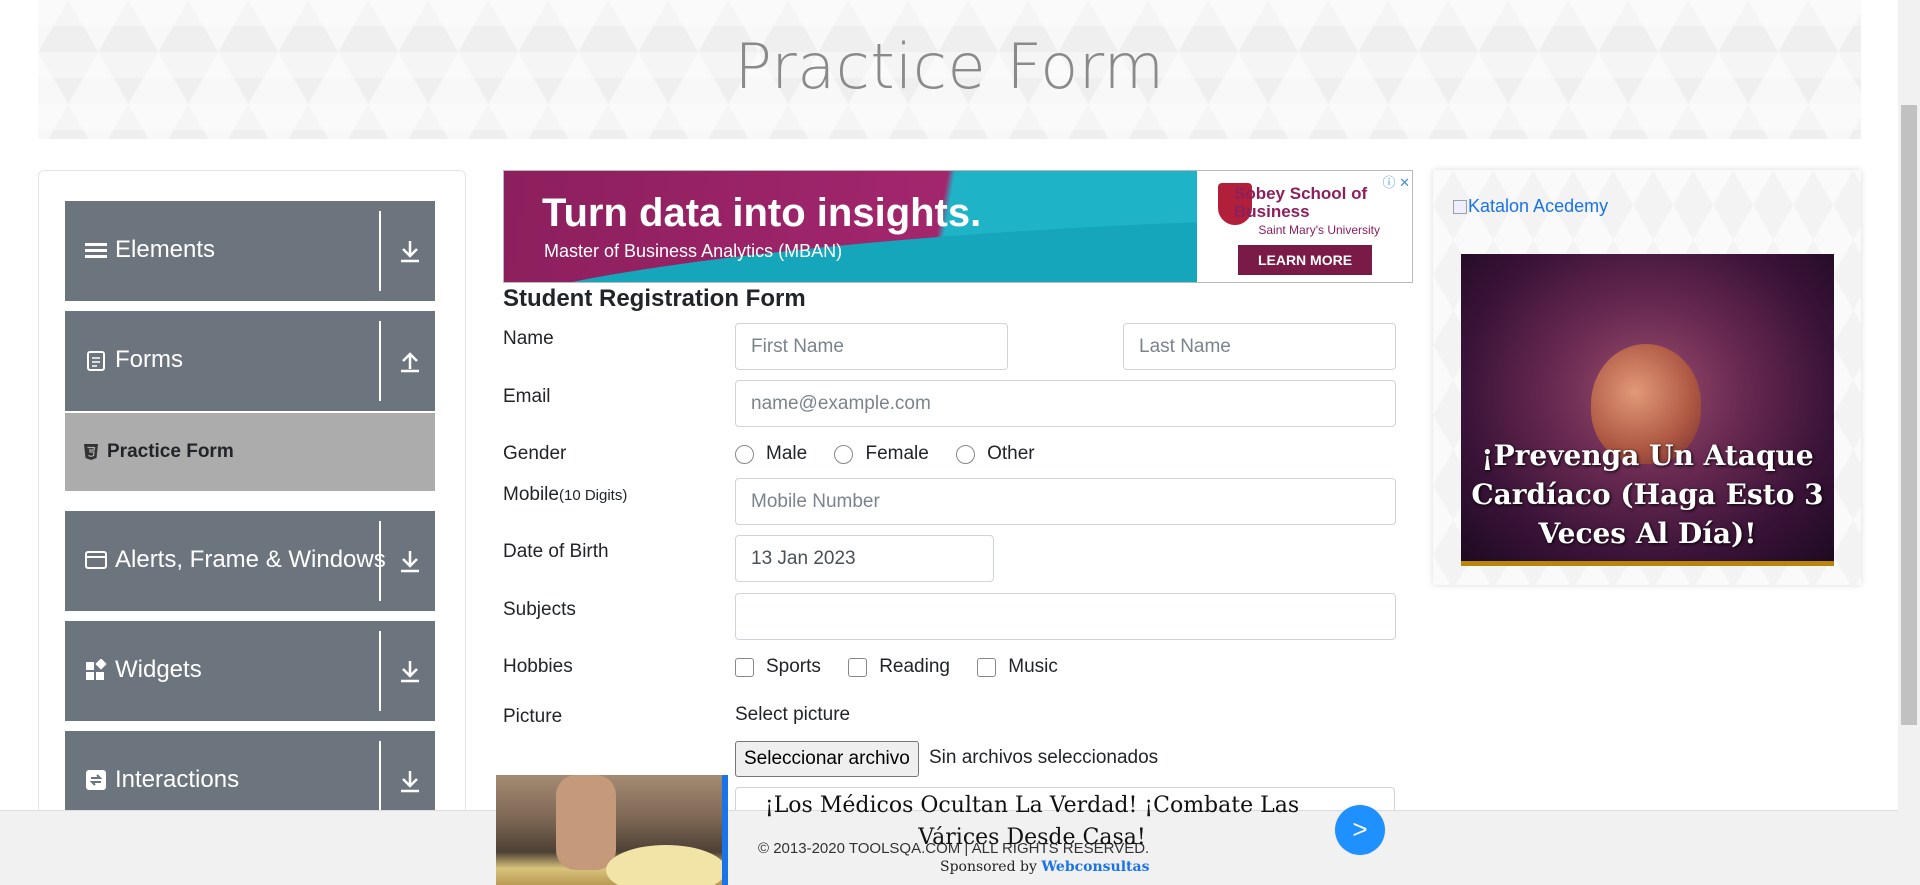  I want to click on page-banner: Practice Form, so click(949, 69).